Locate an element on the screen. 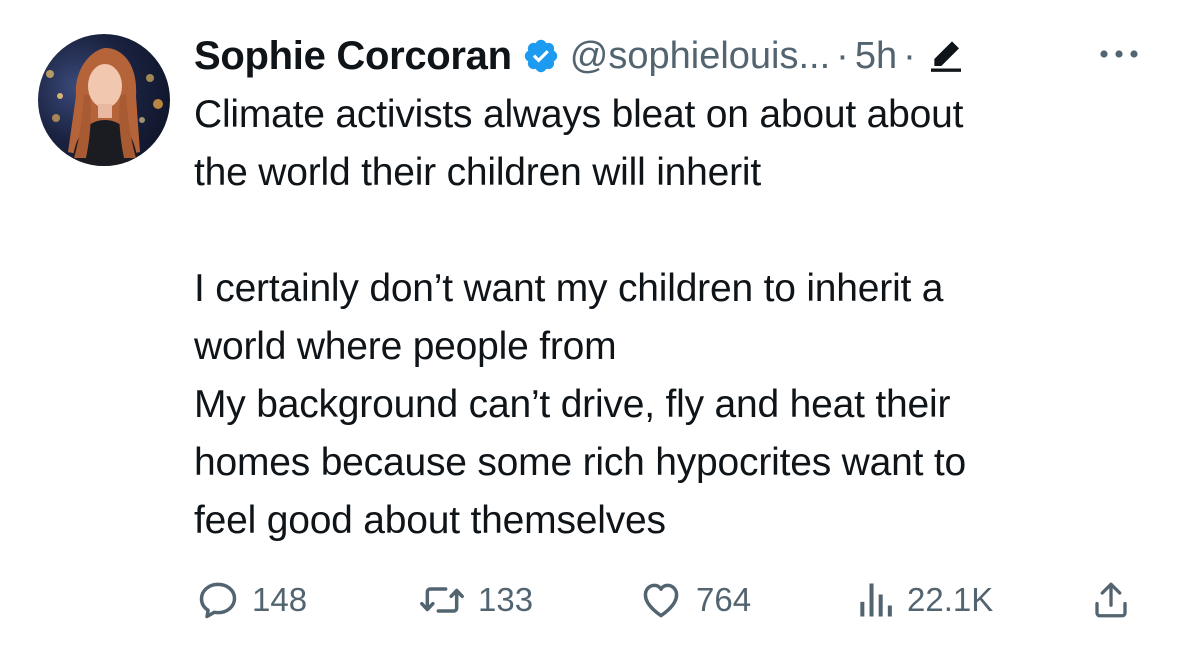  repost-button: 133 is located at coordinates (475, 600).